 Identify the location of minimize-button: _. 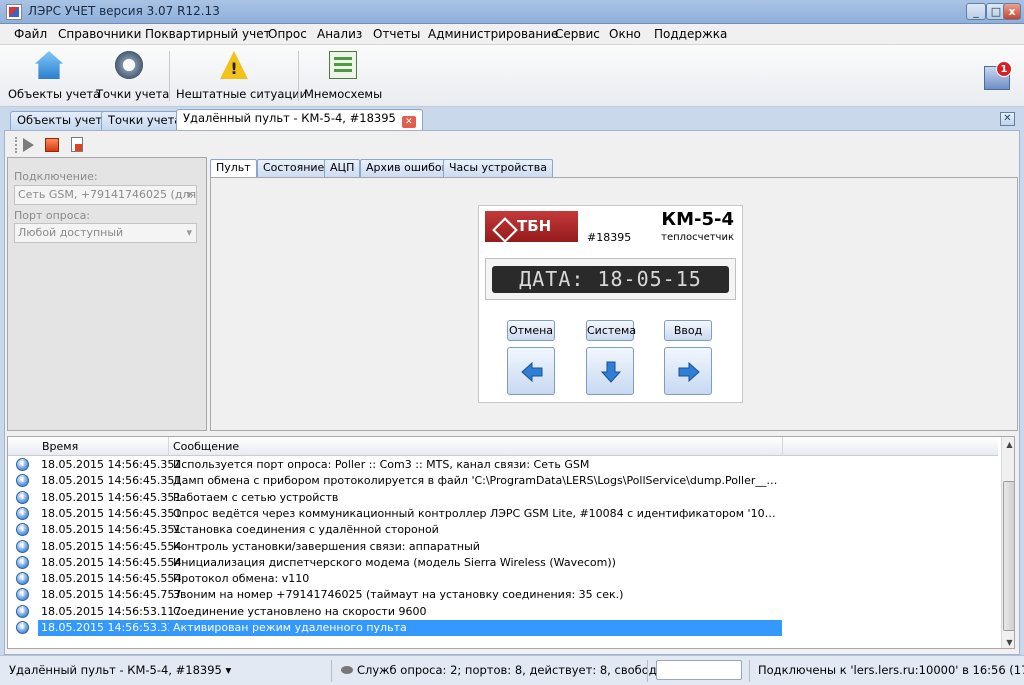
(976, 11).